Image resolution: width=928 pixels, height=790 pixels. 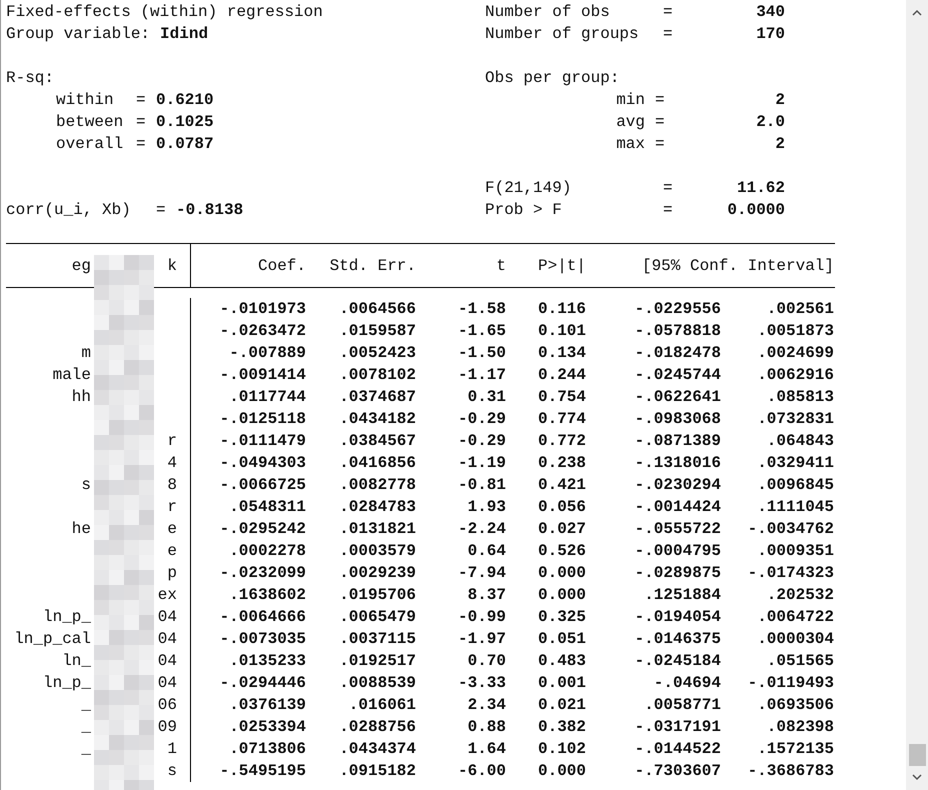 What do you see at coordinates (172, 485) in the screenshot?
I see `variable-name: 8` at bounding box center [172, 485].